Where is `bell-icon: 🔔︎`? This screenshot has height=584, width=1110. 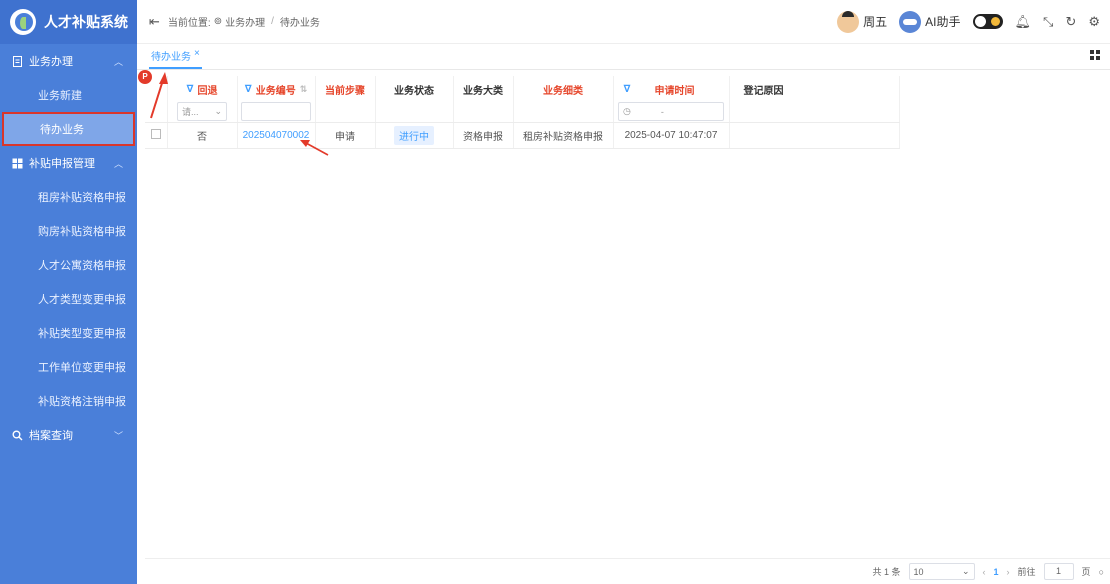
bell-icon: 🔔︎ is located at coordinates (1023, 22).